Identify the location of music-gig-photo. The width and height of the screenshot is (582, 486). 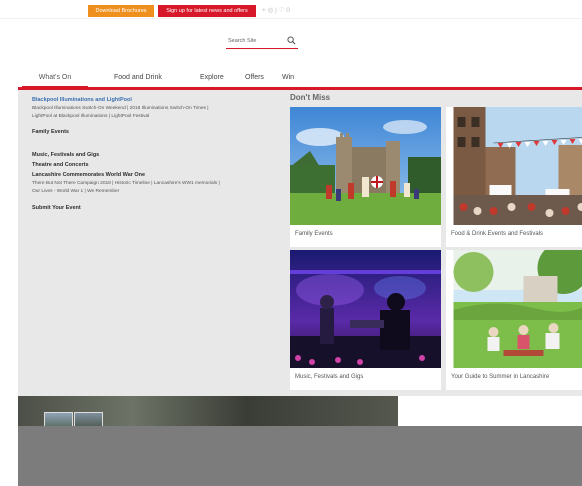
(365, 309).